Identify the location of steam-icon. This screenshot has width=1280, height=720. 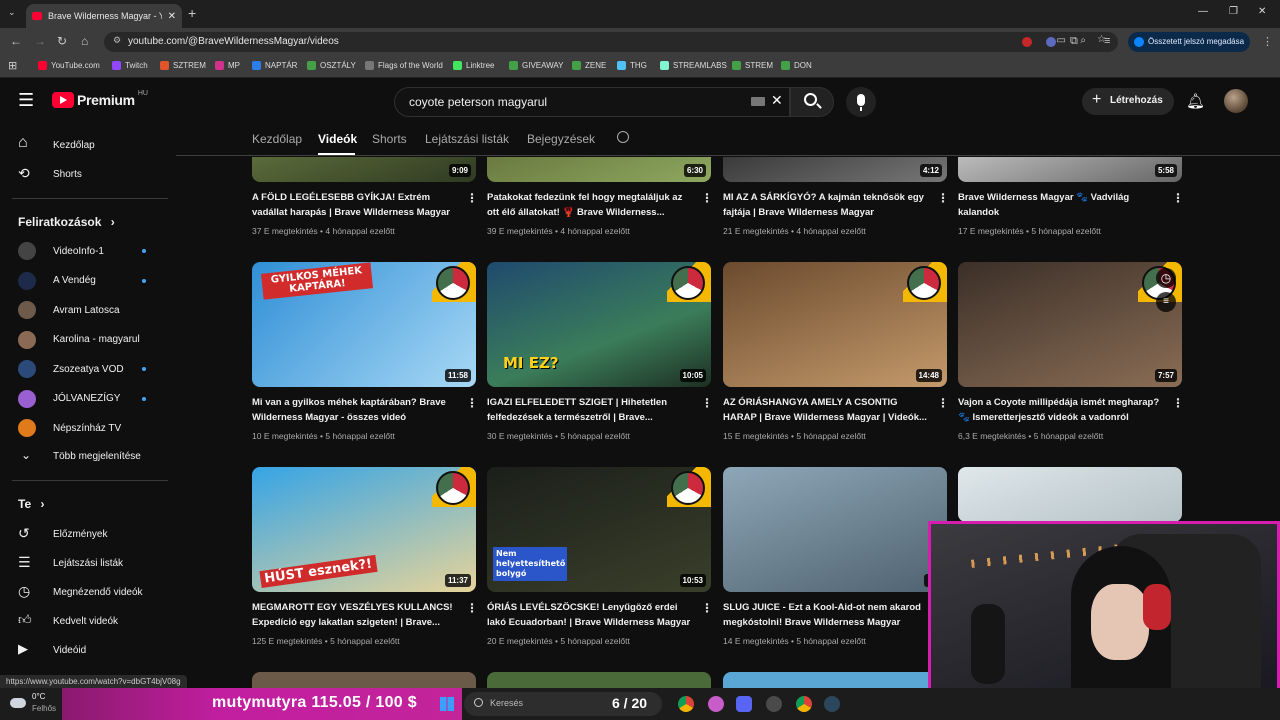
(832, 704).